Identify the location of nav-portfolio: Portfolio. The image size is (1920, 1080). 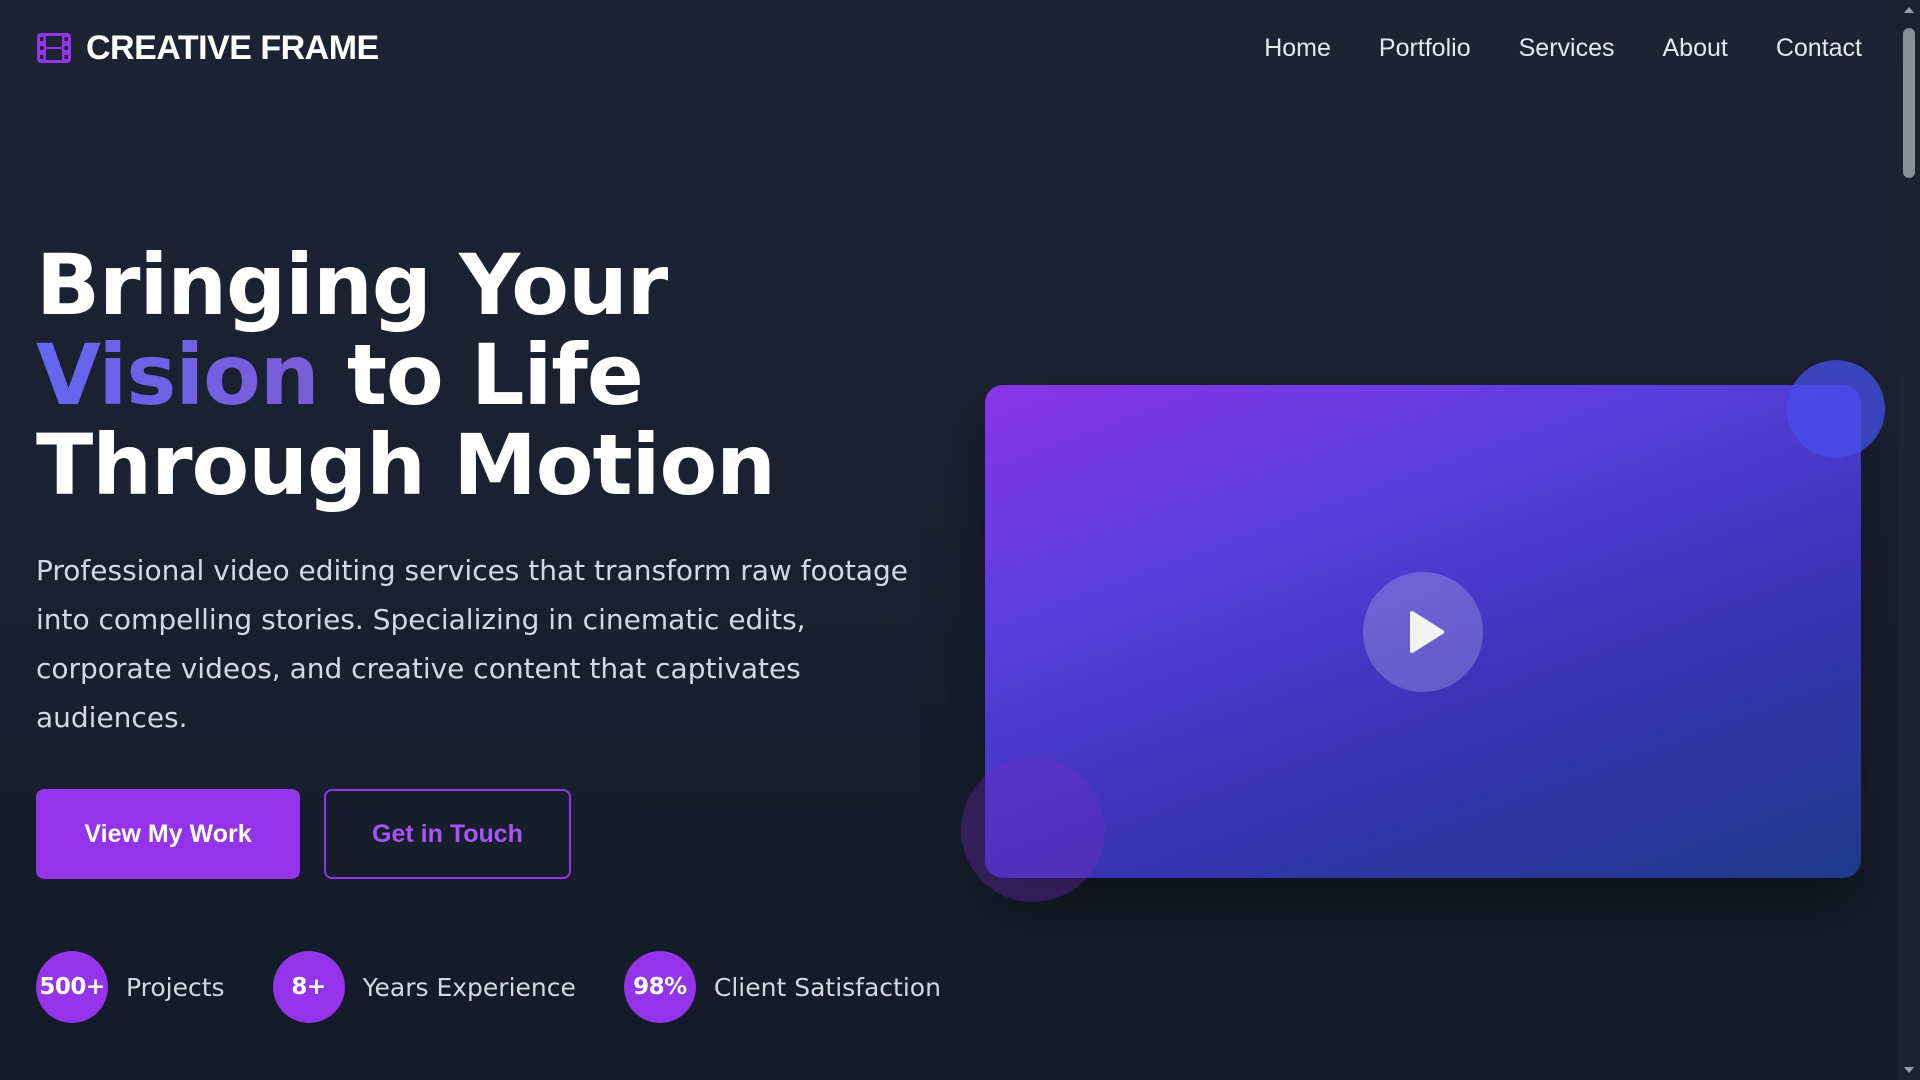
(1425, 48).